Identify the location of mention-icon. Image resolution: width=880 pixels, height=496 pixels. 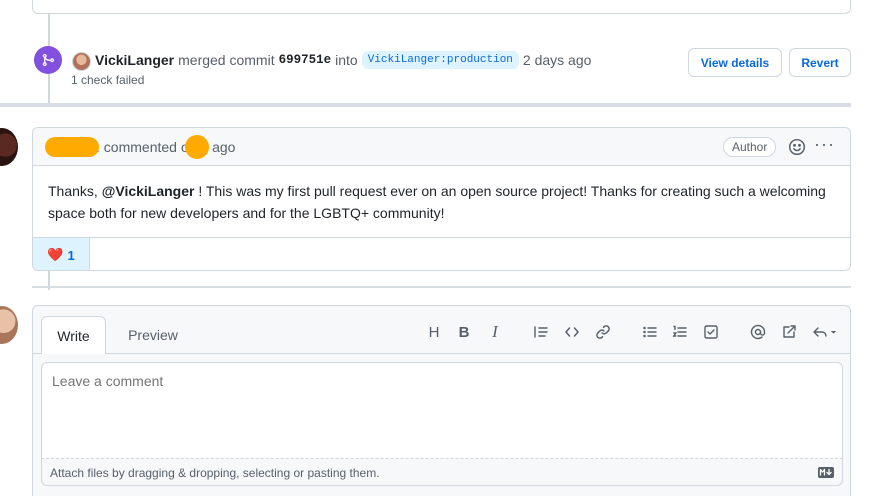
(758, 332).